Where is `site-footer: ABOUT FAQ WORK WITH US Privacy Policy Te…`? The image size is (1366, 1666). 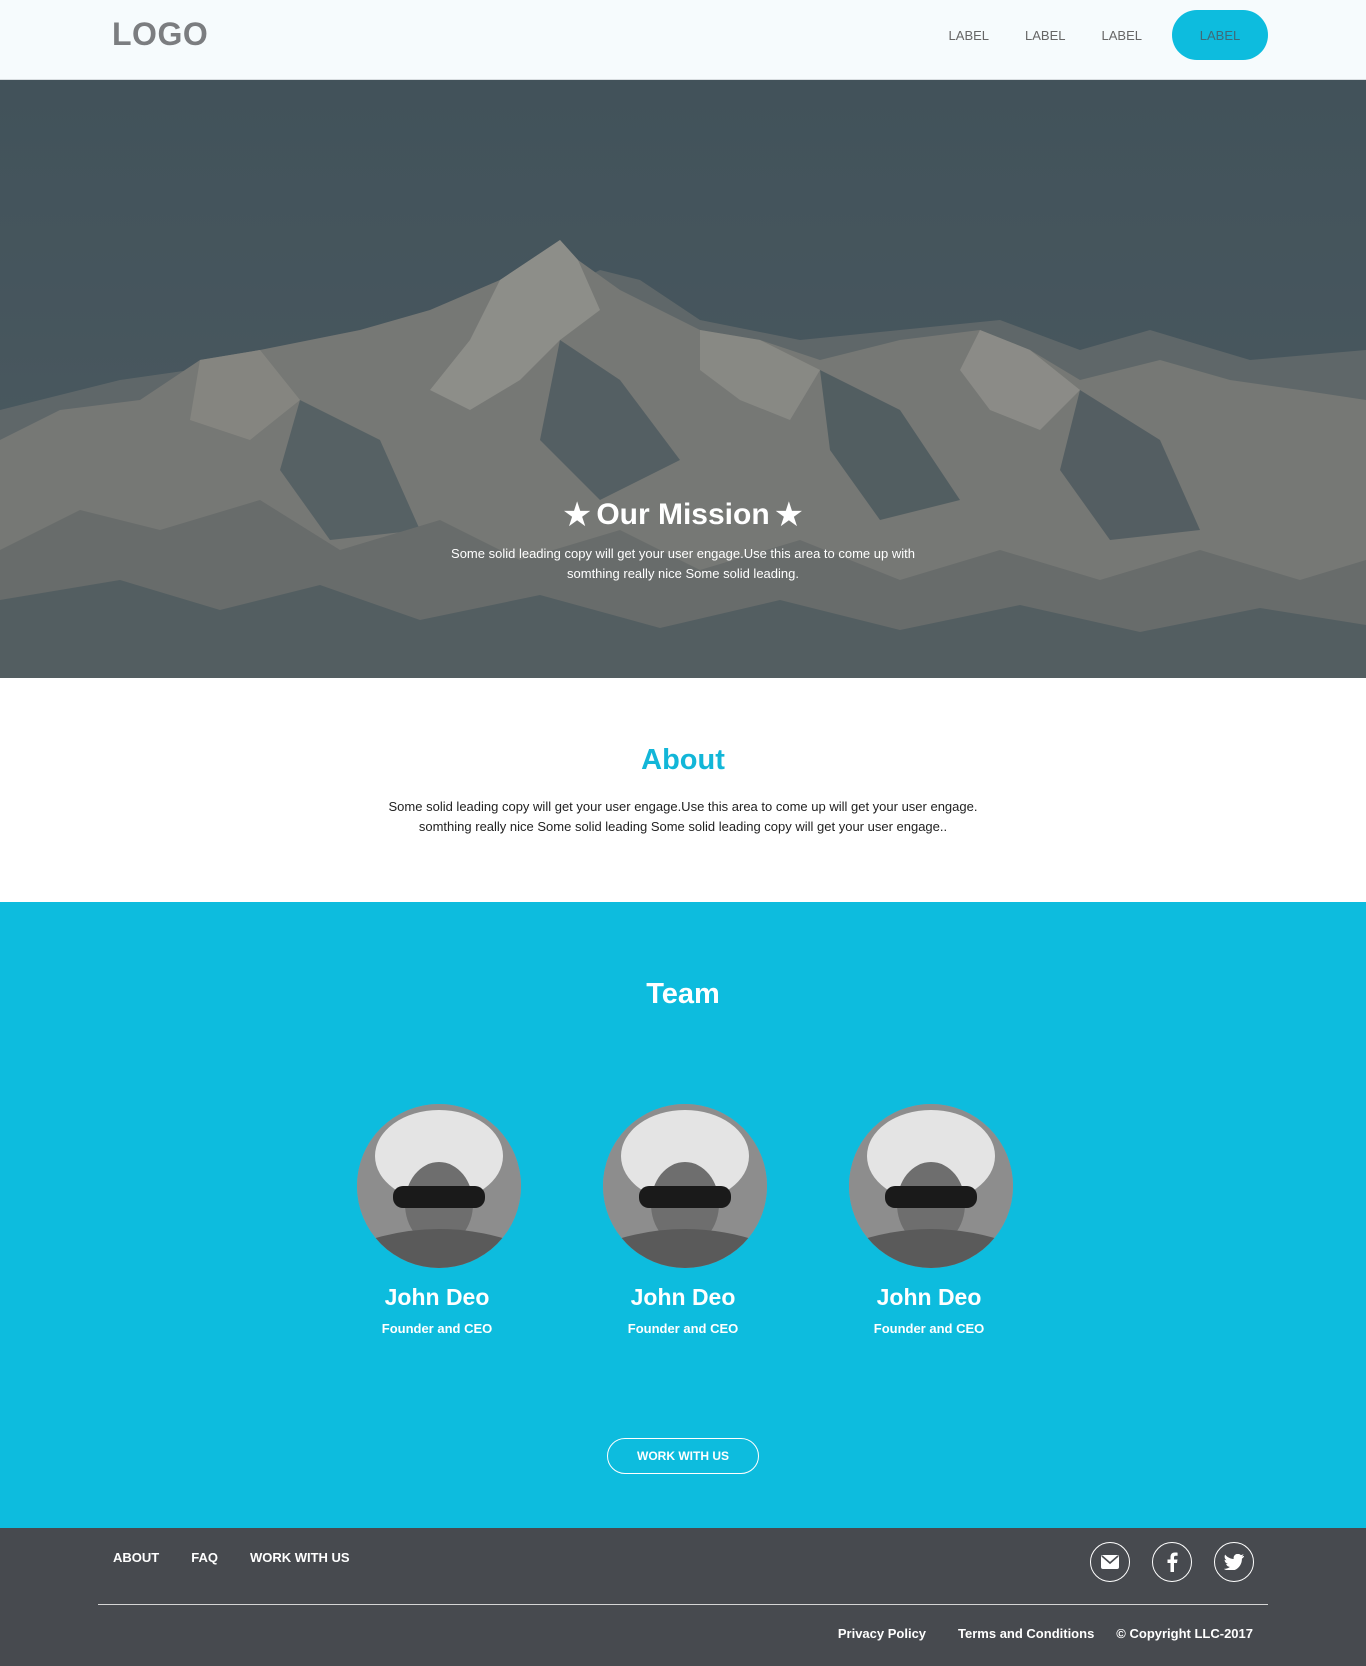
site-footer: ABOUT FAQ WORK WITH US Privacy Policy Te… is located at coordinates (683, 1597).